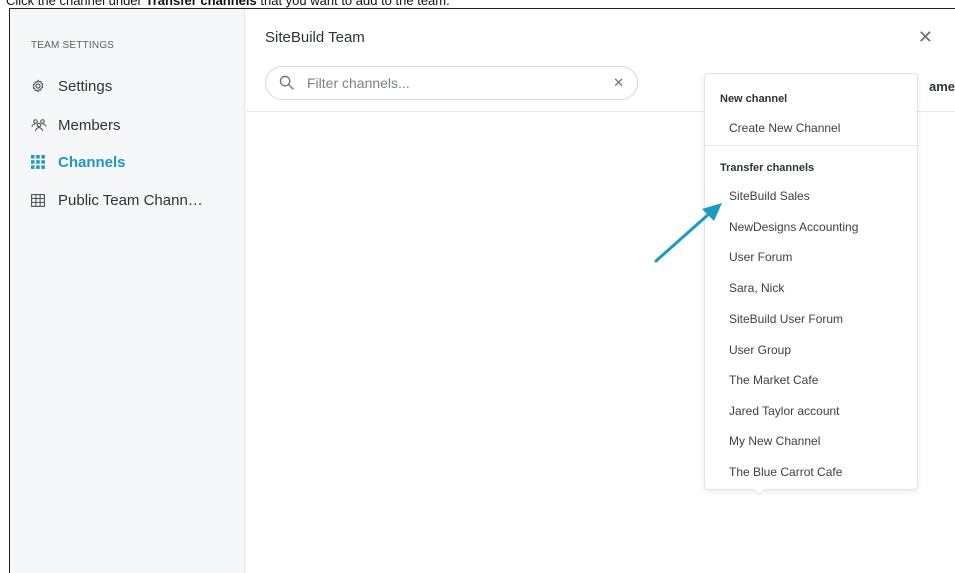  Describe the element at coordinates (942, 86) in the screenshot. I see `name-column-header: ame` at that location.